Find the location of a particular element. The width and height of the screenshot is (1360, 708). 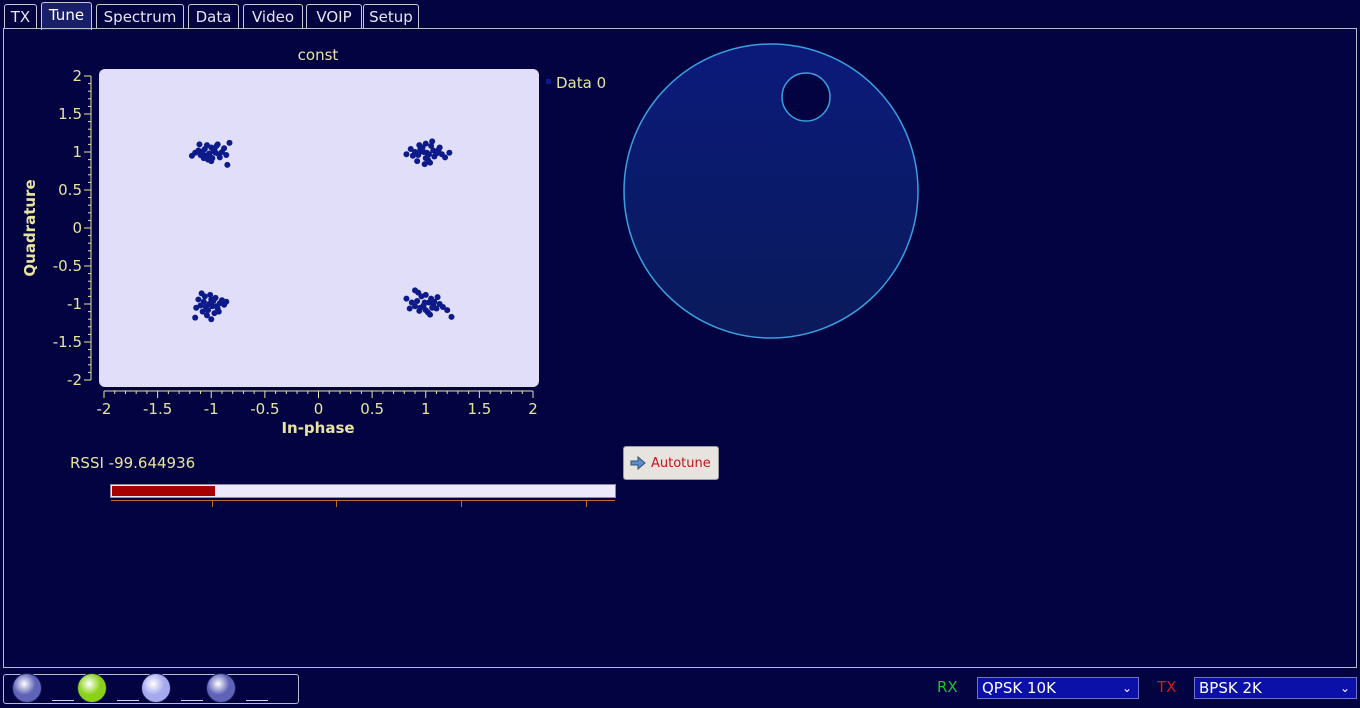

chart-title: const is located at coordinates (318, 55).